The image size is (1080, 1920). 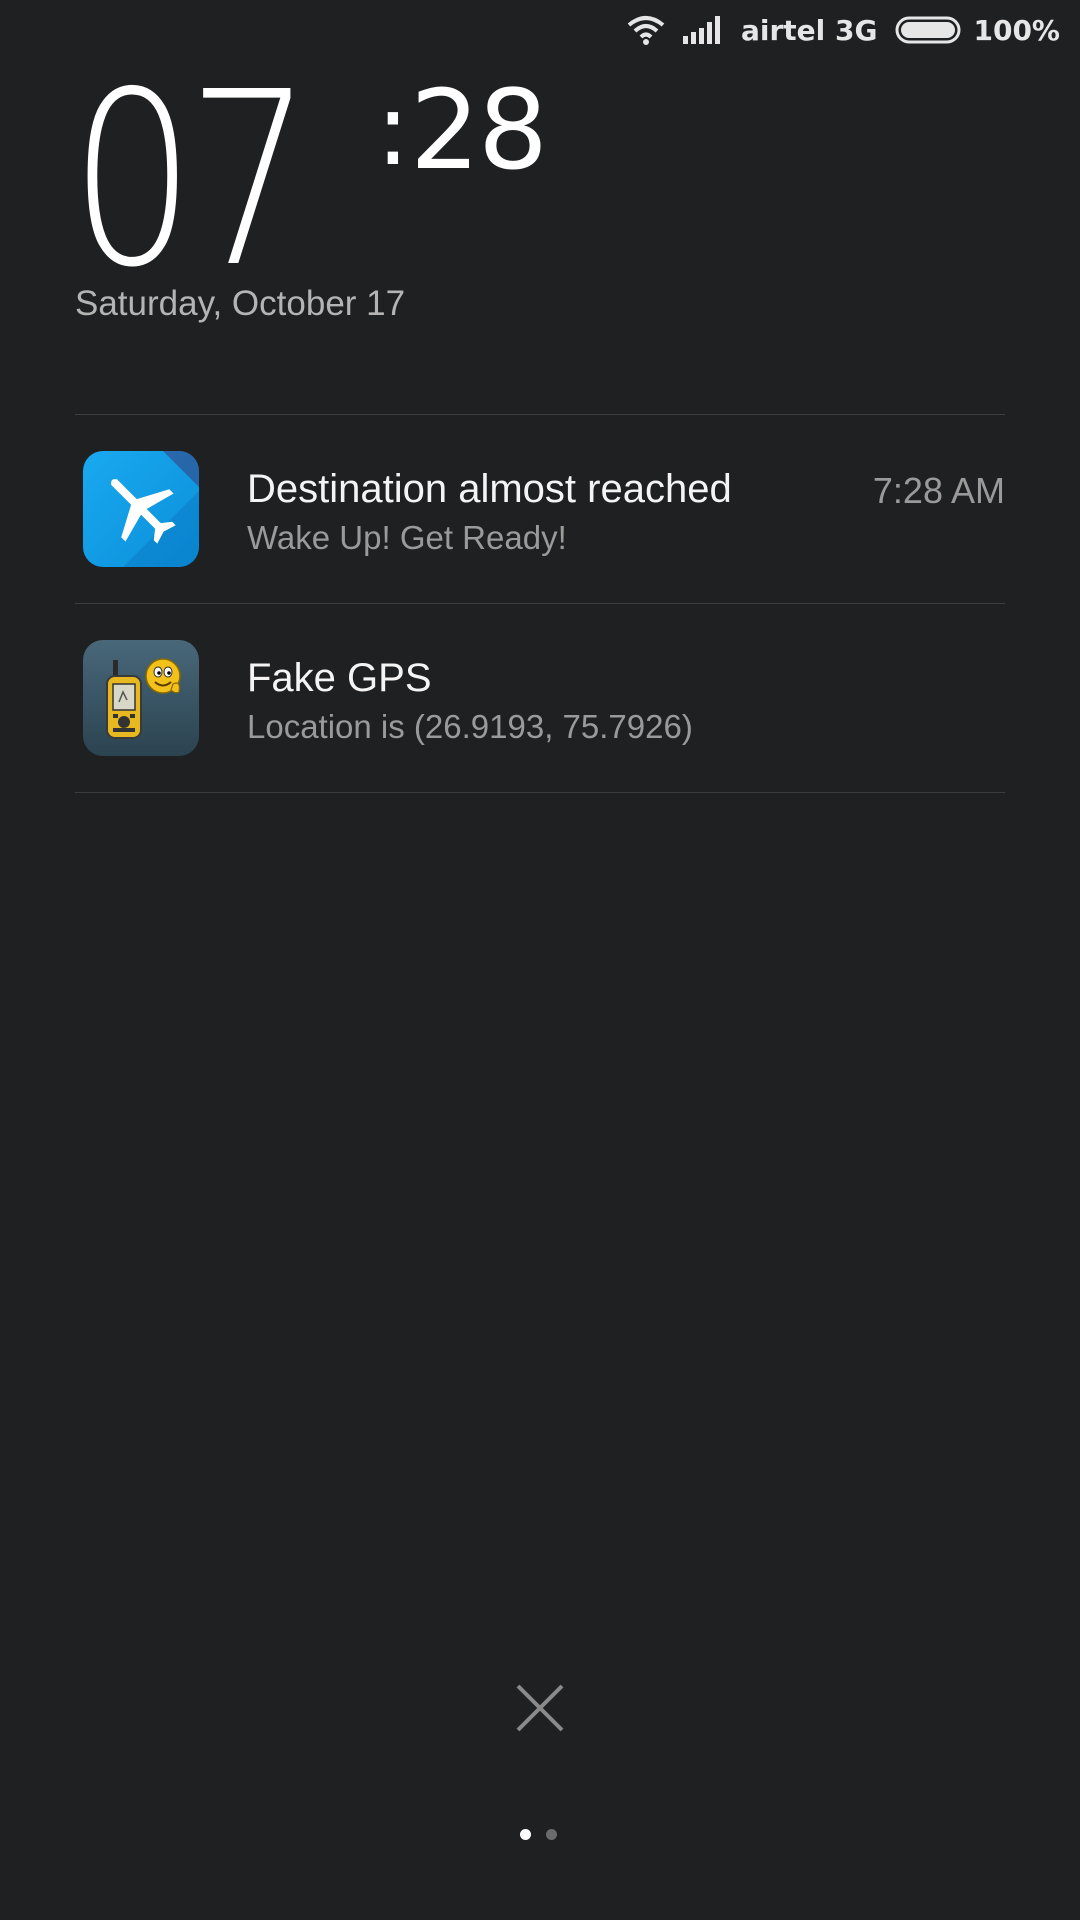 What do you see at coordinates (938, 490) in the screenshot?
I see `notification-time: 7:28 AM` at bounding box center [938, 490].